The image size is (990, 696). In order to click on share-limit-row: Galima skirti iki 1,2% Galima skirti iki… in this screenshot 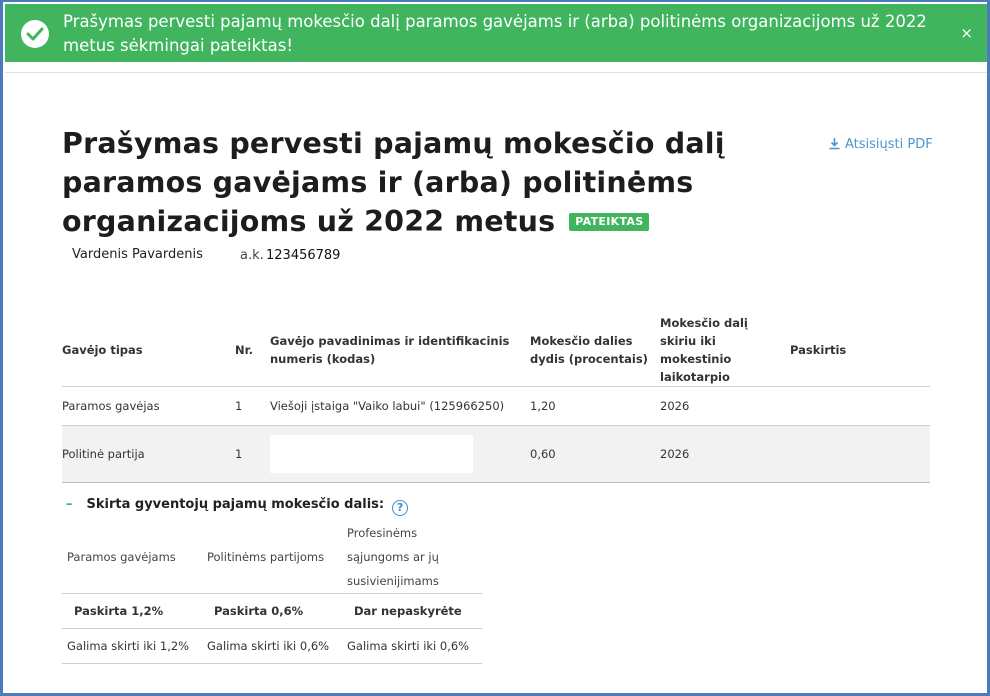, I will do `click(272, 646)`.